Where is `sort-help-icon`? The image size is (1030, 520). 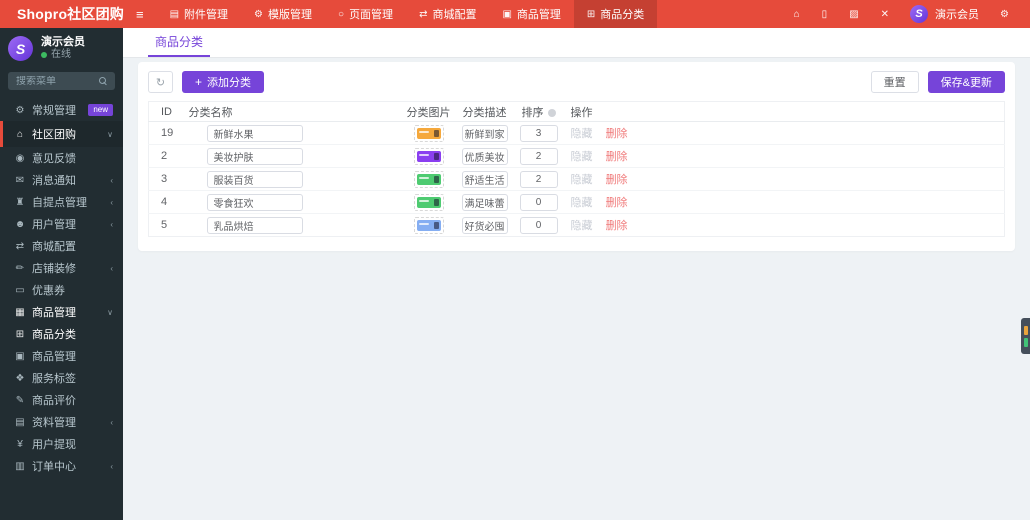 sort-help-icon is located at coordinates (551, 112).